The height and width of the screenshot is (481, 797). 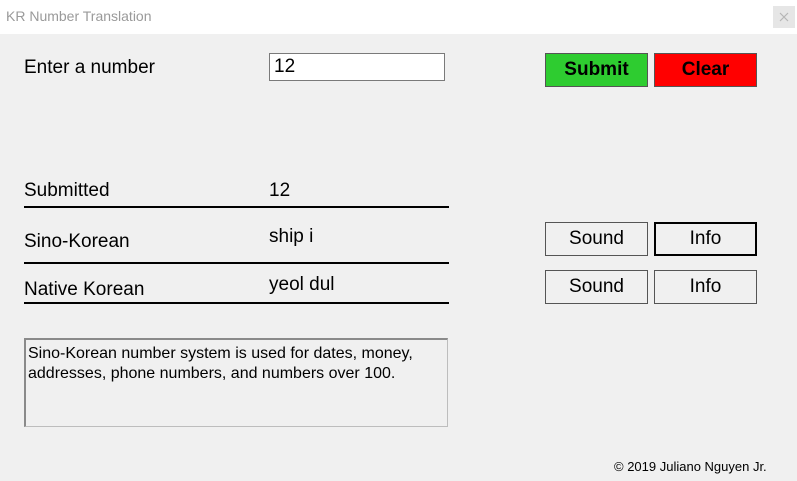 What do you see at coordinates (302, 284) in the screenshot?
I see `native-korean-value: yeol dul` at bounding box center [302, 284].